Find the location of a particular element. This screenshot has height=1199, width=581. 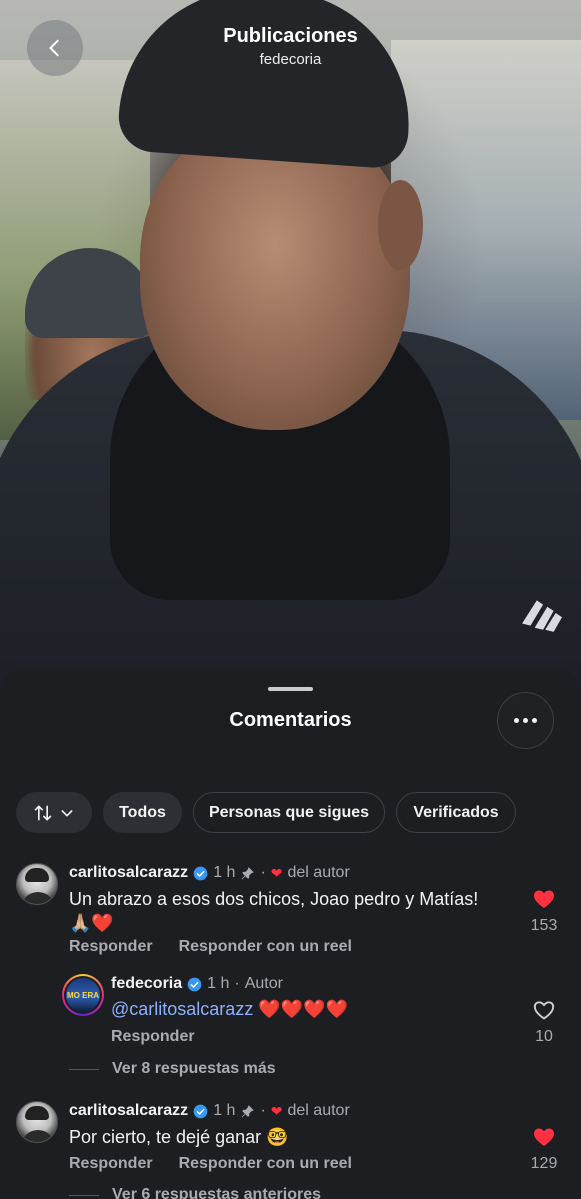

view-more-replies-label: Ver 8 respuestas más is located at coordinates (194, 1068).